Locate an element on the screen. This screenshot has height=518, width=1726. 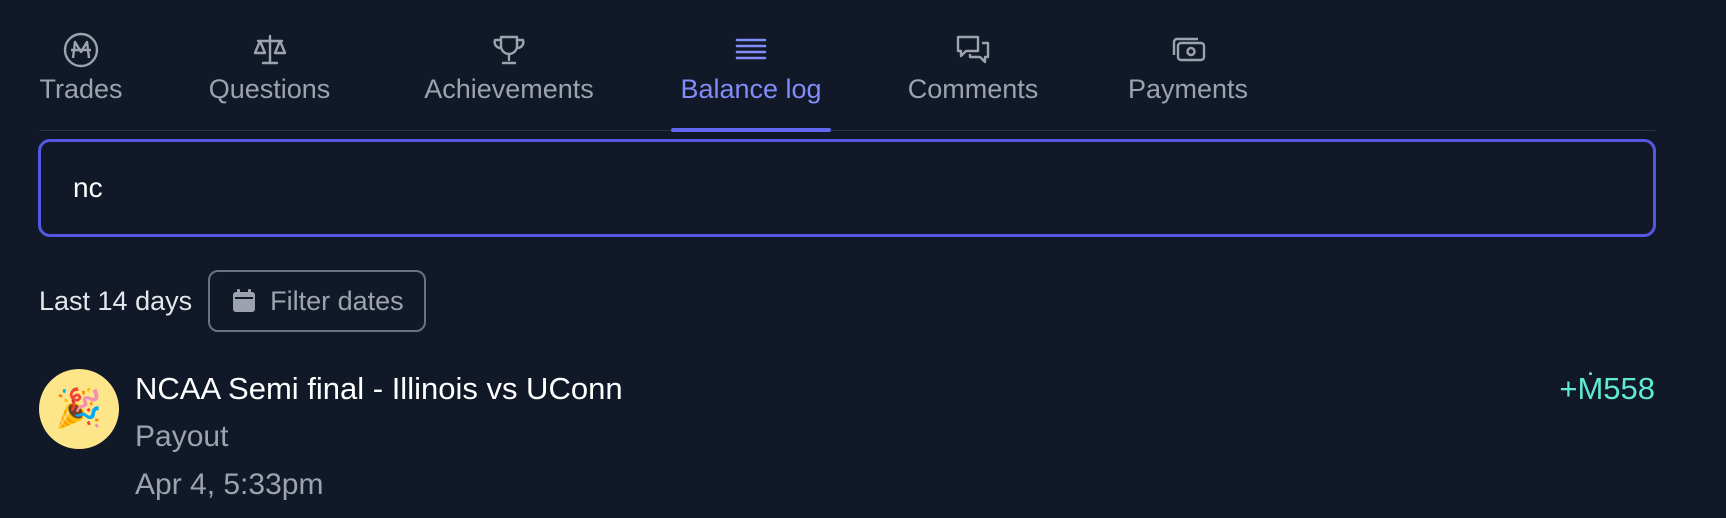
tab-balance-log: Balance log is located at coordinates (751, 80).